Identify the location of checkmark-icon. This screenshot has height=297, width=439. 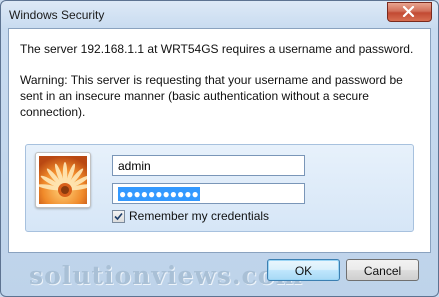
(118, 216).